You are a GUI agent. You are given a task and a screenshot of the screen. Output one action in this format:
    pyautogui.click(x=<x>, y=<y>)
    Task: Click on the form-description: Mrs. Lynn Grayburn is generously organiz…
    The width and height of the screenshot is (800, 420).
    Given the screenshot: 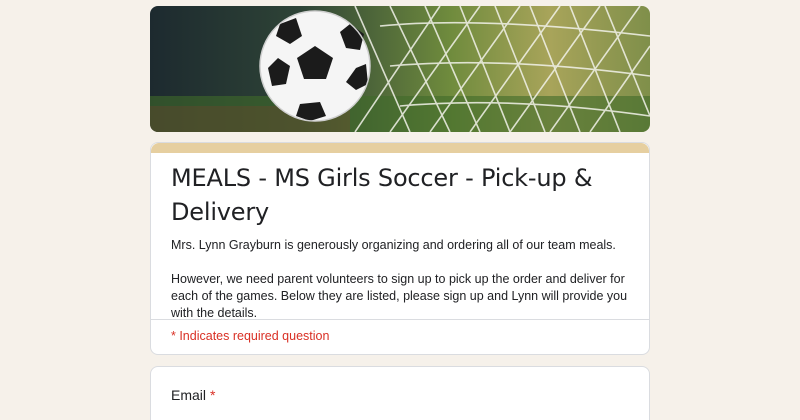 What is the action you would take?
    pyautogui.click(x=400, y=275)
    